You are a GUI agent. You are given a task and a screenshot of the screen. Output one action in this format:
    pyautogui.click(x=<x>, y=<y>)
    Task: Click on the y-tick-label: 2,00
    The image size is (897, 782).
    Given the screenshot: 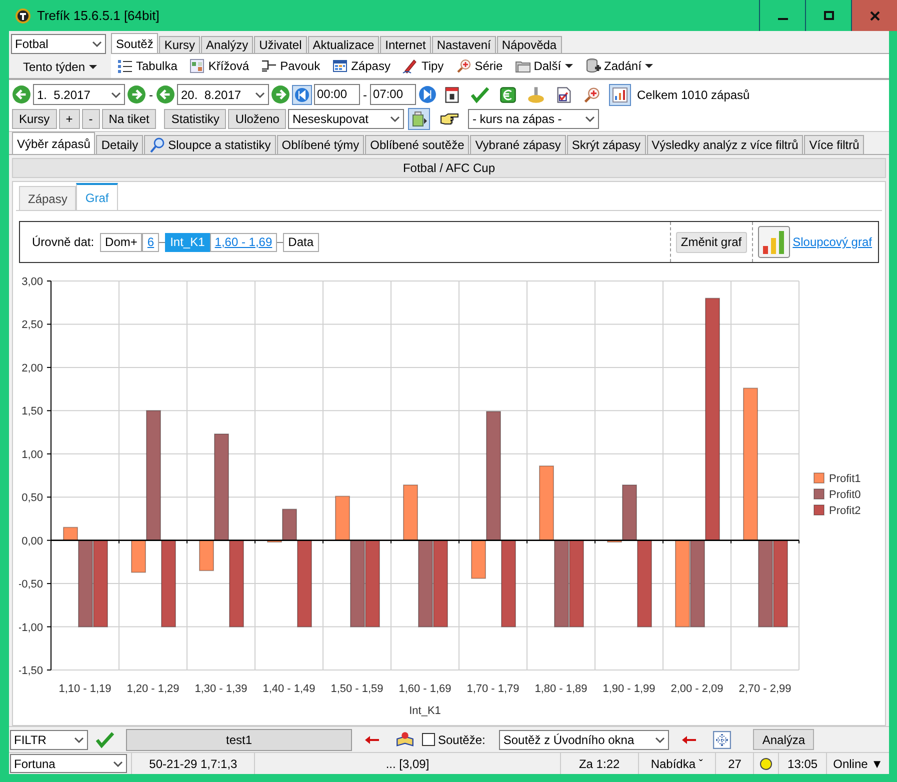 What is the action you would take?
    pyautogui.click(x=32, y=368)
    